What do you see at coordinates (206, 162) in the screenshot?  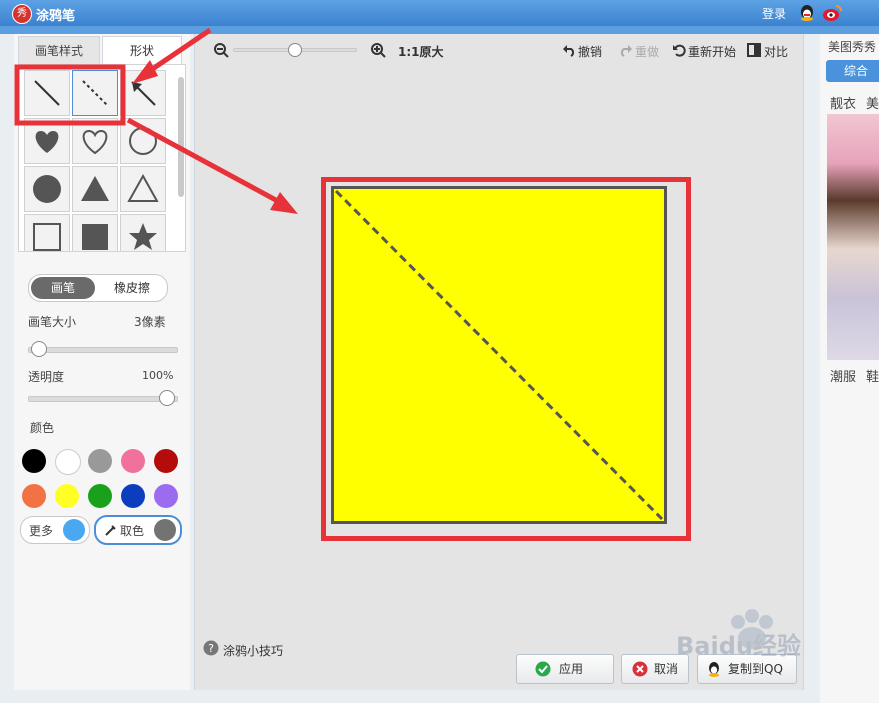 I see `arrow-to-canvas` at bounding box center [206, 162].